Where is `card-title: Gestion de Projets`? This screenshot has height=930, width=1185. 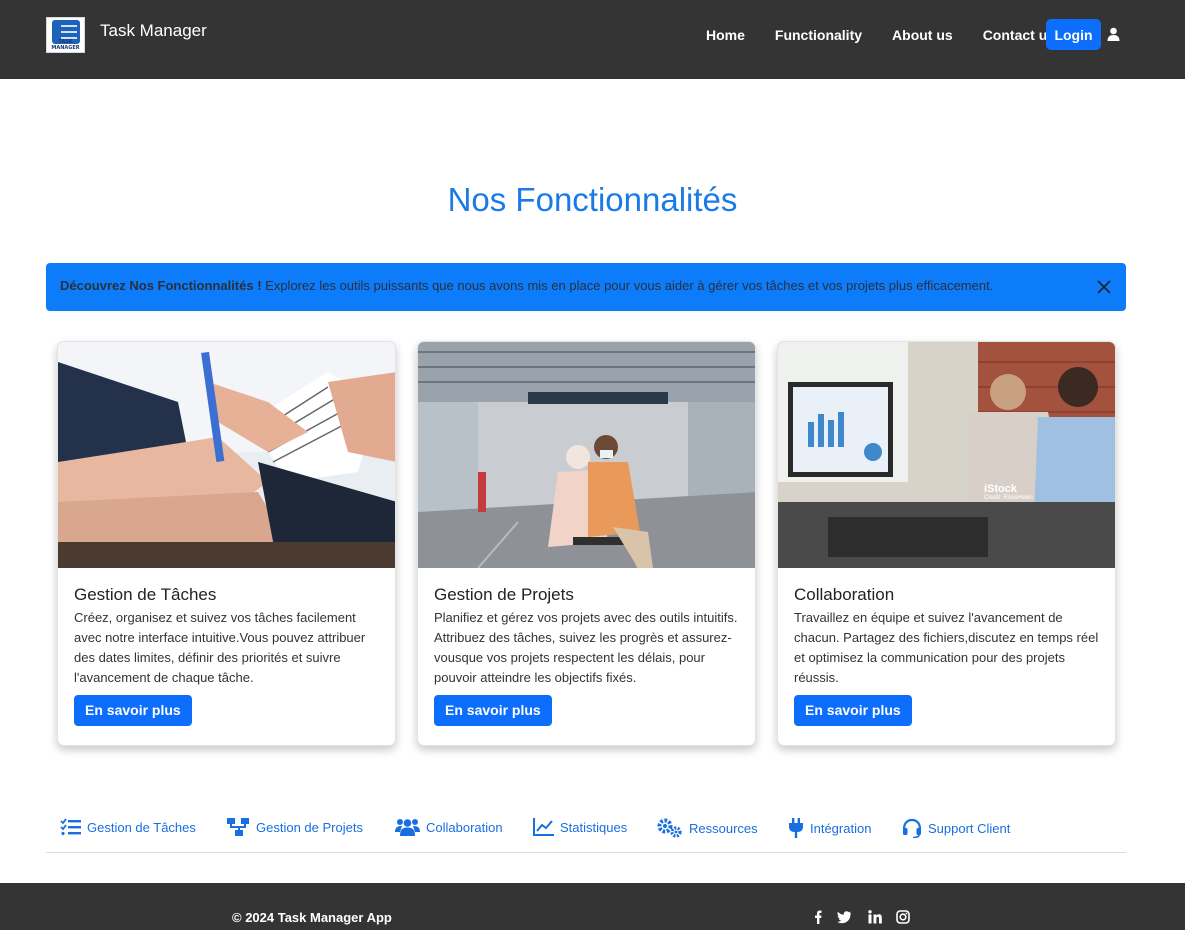
card-title: Gestion de Projets is located at coordinates (504, 594).